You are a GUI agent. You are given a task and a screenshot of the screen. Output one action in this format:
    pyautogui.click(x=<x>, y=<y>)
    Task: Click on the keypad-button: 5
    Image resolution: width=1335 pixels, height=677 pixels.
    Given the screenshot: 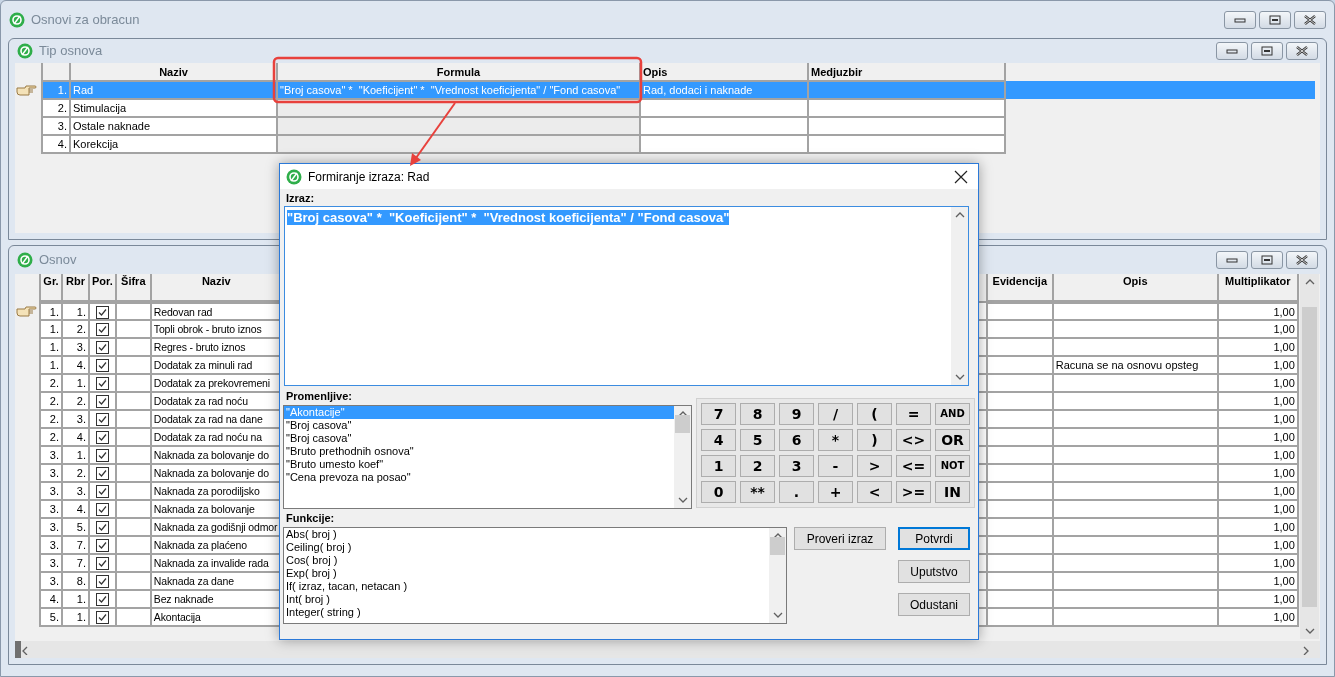 What is the action you would take?
    pyautogui.click(x=757, y=440)
    